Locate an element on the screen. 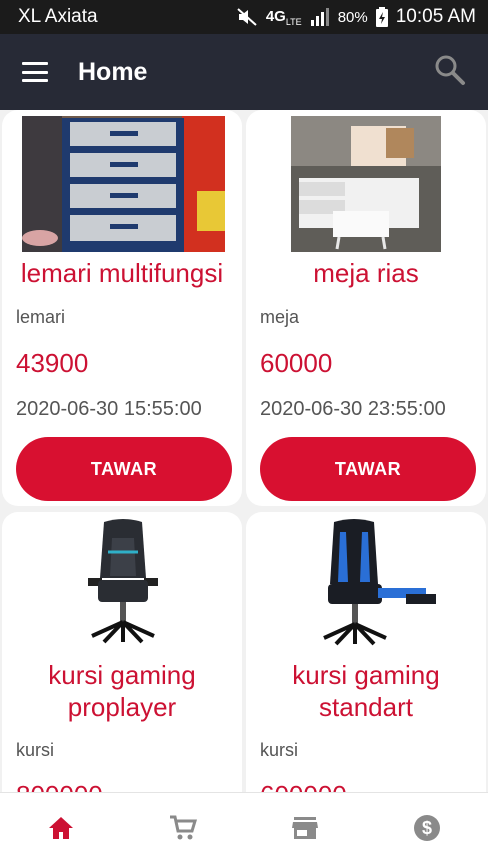  nav-cart is located at coordinates (183, 830).